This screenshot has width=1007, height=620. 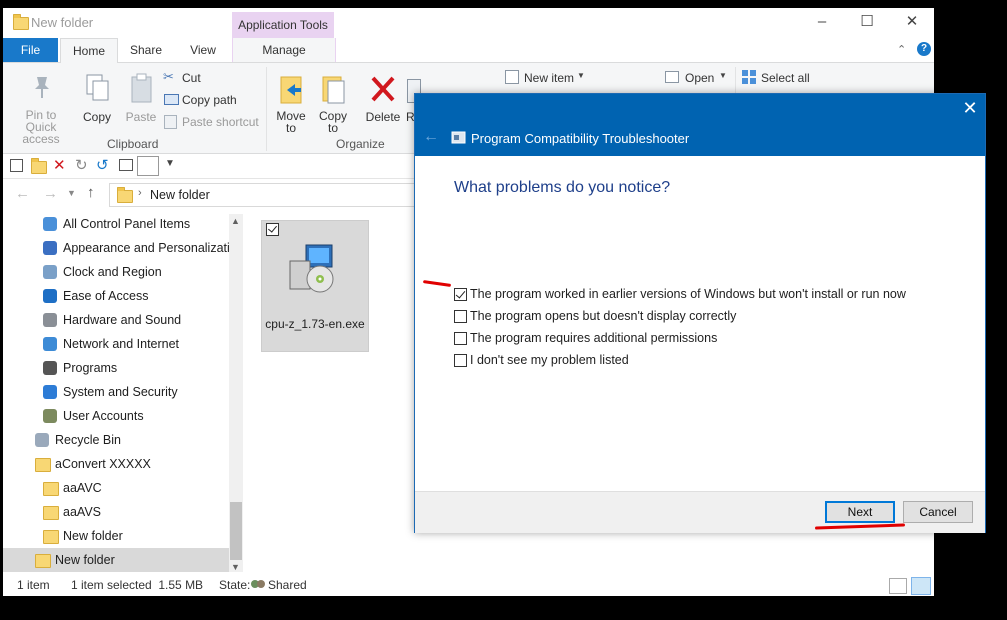 I want to click on nav-item-label: Clock and Region, so click(x=112, y=272).